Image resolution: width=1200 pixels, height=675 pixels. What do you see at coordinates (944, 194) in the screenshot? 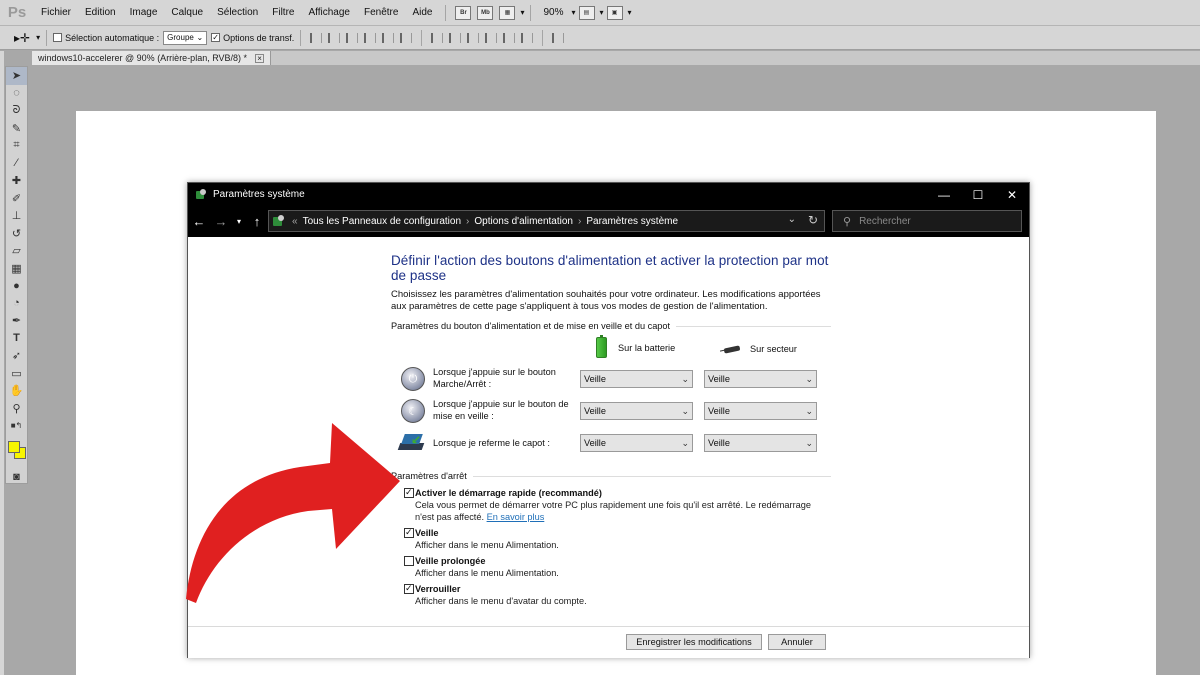
I see `minimize-button: —` at bounding box center [944, 194].